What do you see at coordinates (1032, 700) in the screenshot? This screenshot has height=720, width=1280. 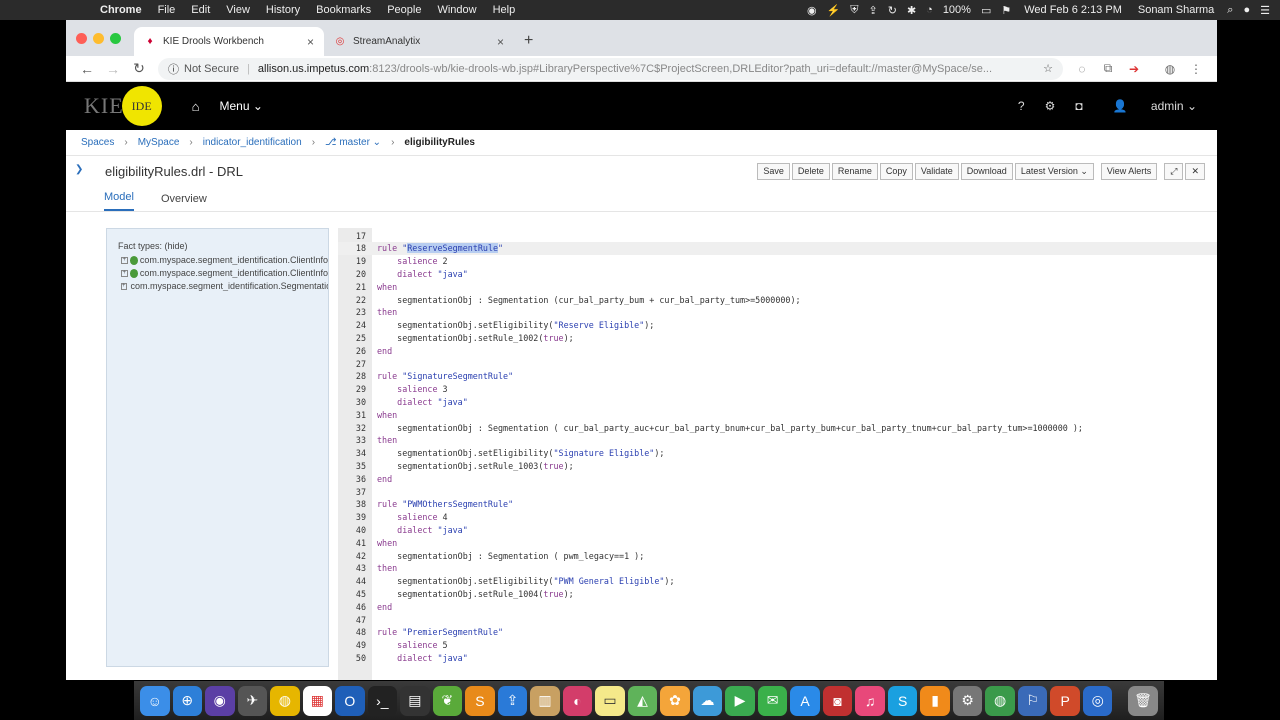 I see `network-icon: ⚐` at bounding box center [1032, 700].